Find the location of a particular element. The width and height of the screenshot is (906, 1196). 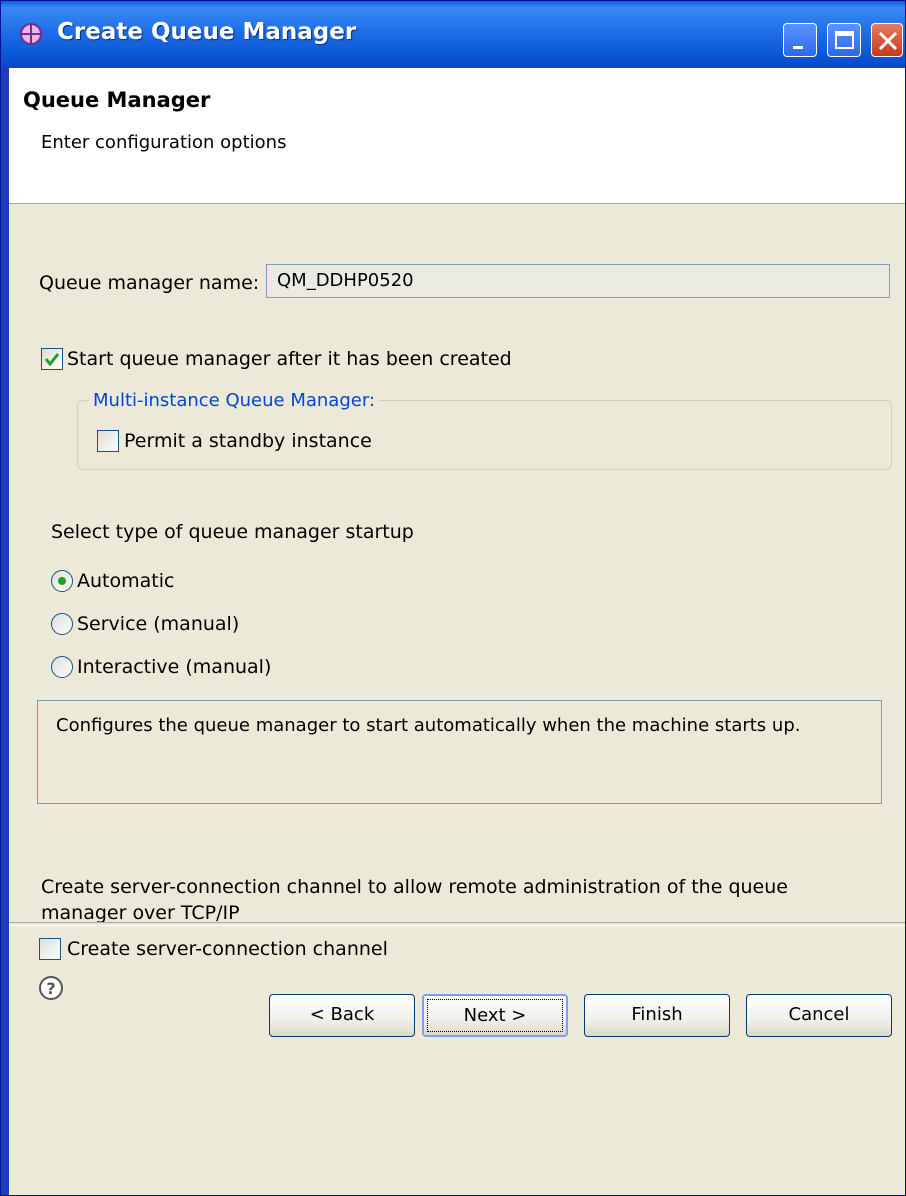

maximize-icon is located at coordinates (844, 40).